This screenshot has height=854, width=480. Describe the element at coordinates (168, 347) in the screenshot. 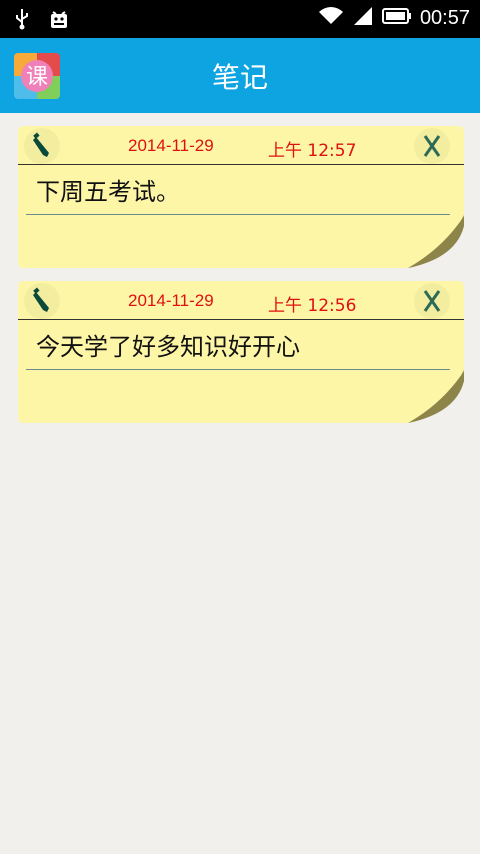

I see `note-content: 今天学了好多知识好开心` at that location.